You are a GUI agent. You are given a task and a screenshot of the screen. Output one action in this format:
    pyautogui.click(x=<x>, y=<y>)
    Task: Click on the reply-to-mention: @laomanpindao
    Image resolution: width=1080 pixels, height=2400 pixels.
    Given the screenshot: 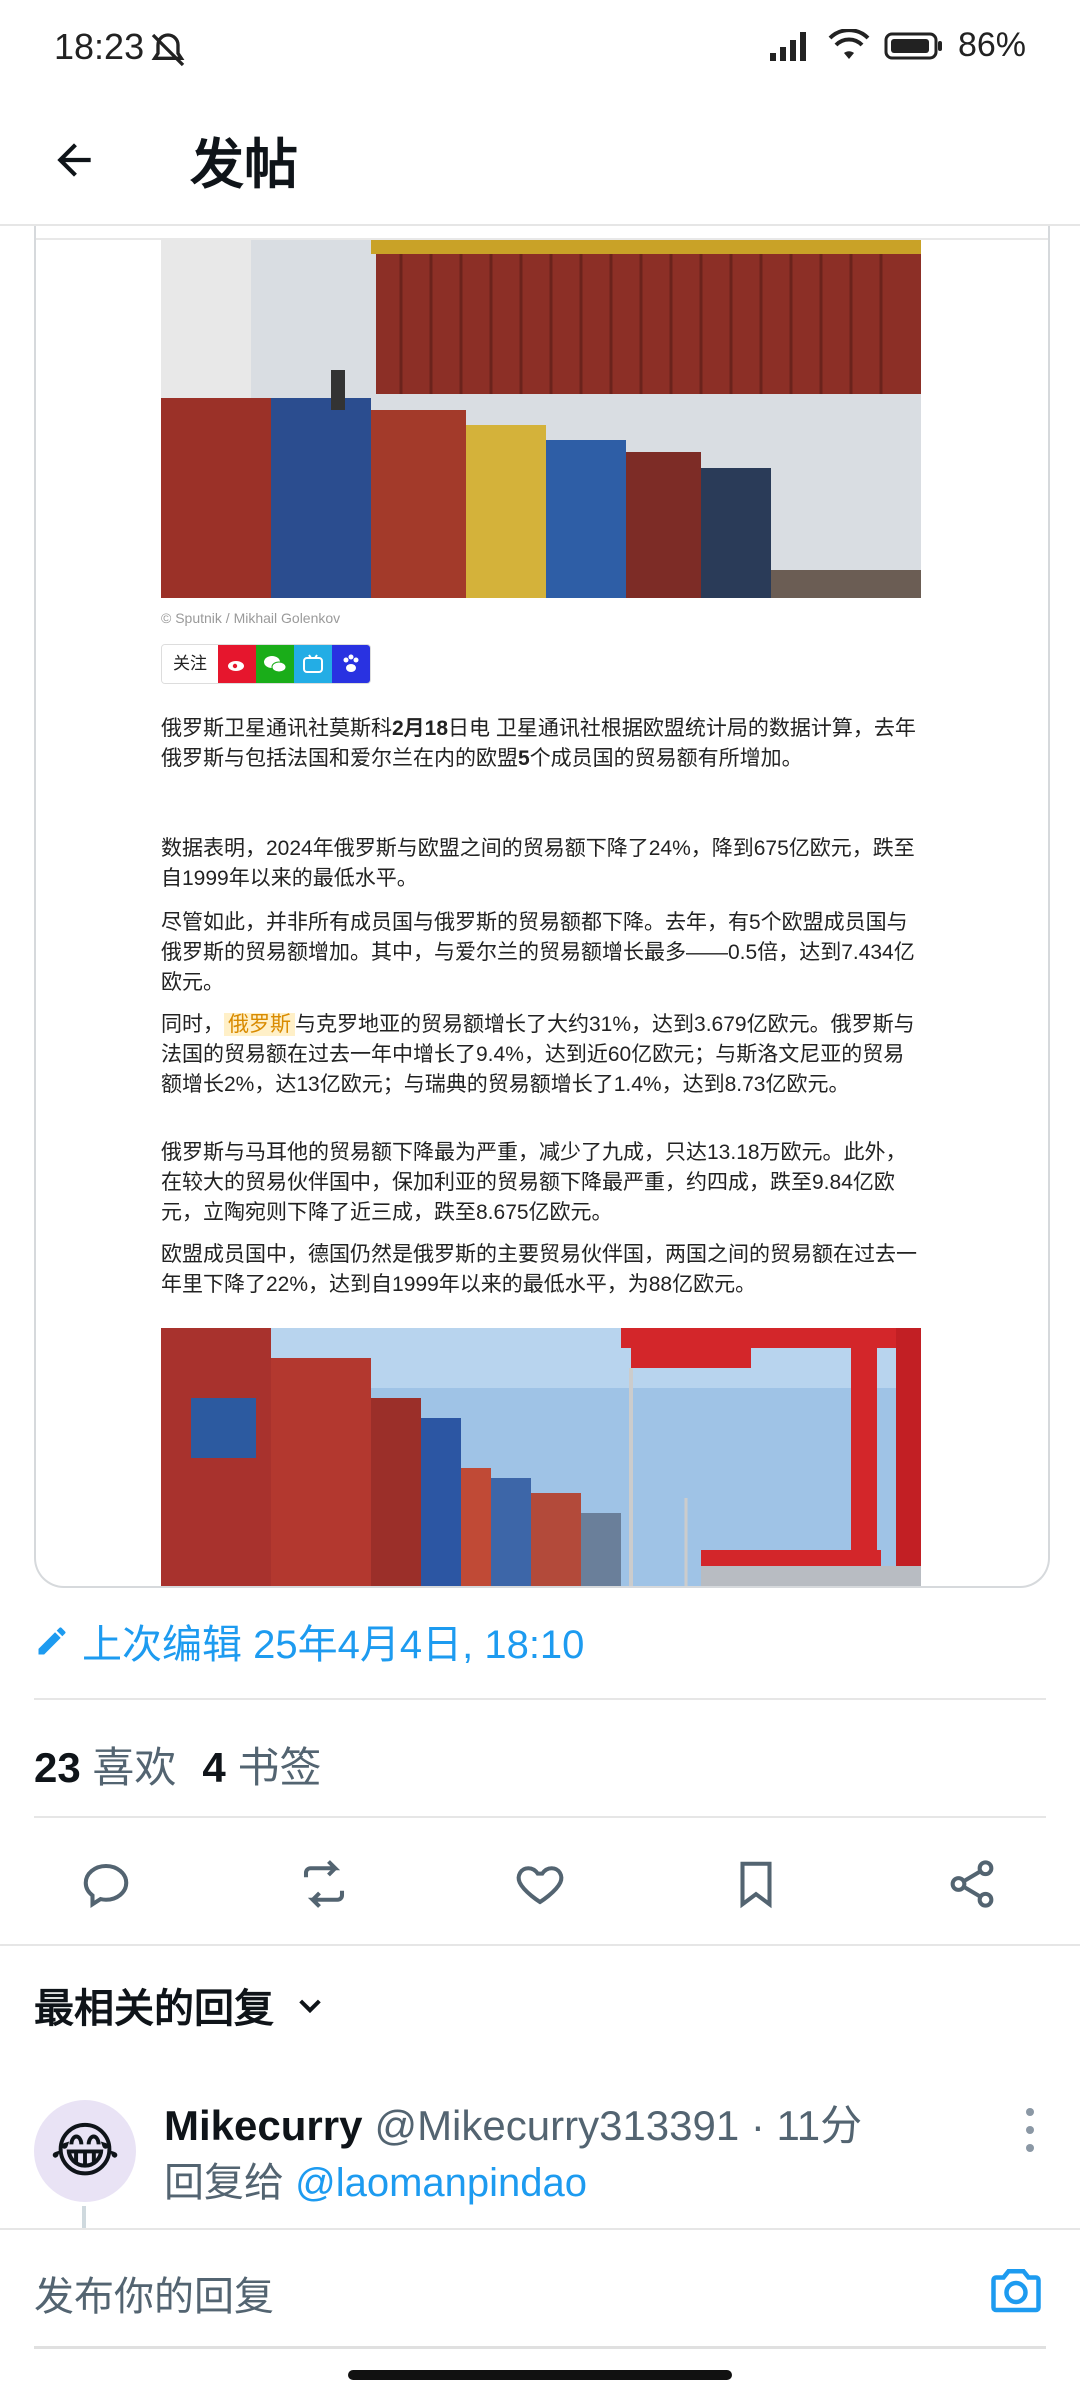 What is the action you would take?
    pyautogui.click(x=441, y=2183)
    